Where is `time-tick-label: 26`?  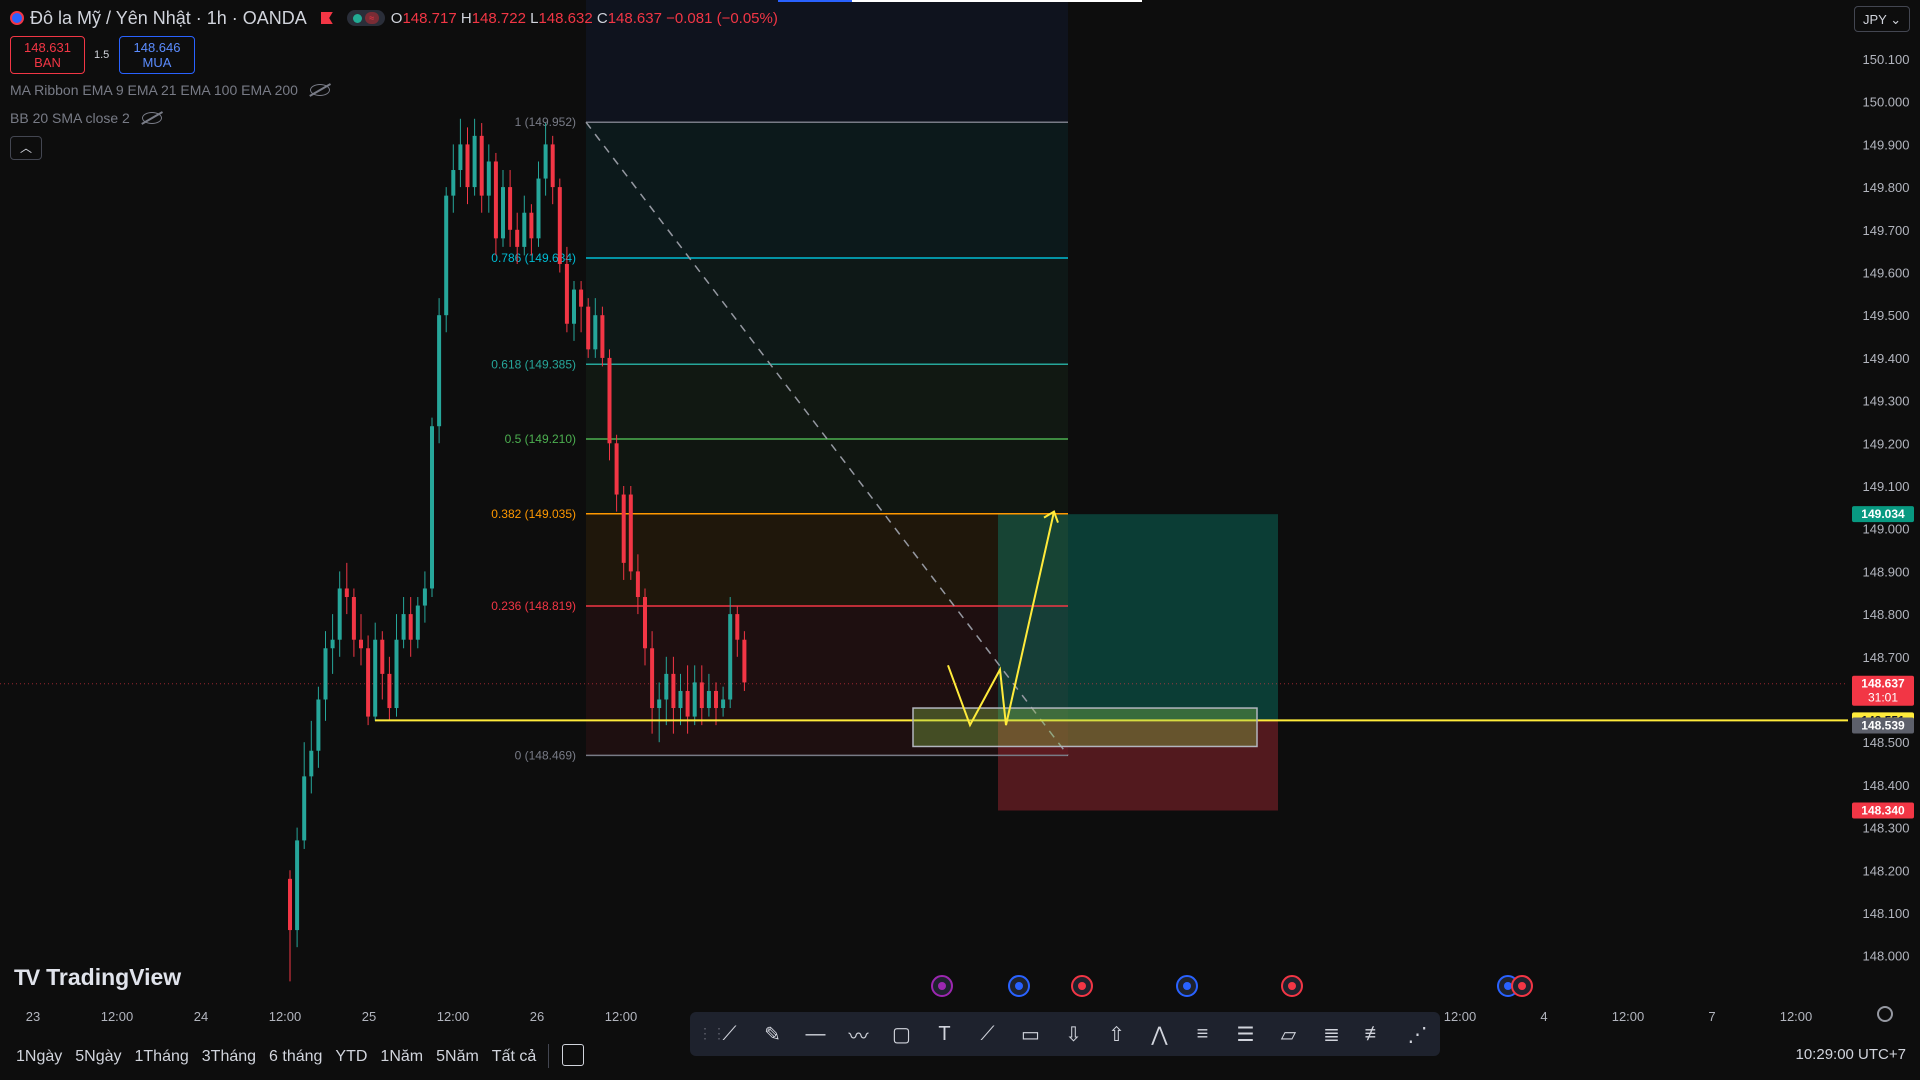
time-tick-label: 26 is located at coordinates (537, 1016).